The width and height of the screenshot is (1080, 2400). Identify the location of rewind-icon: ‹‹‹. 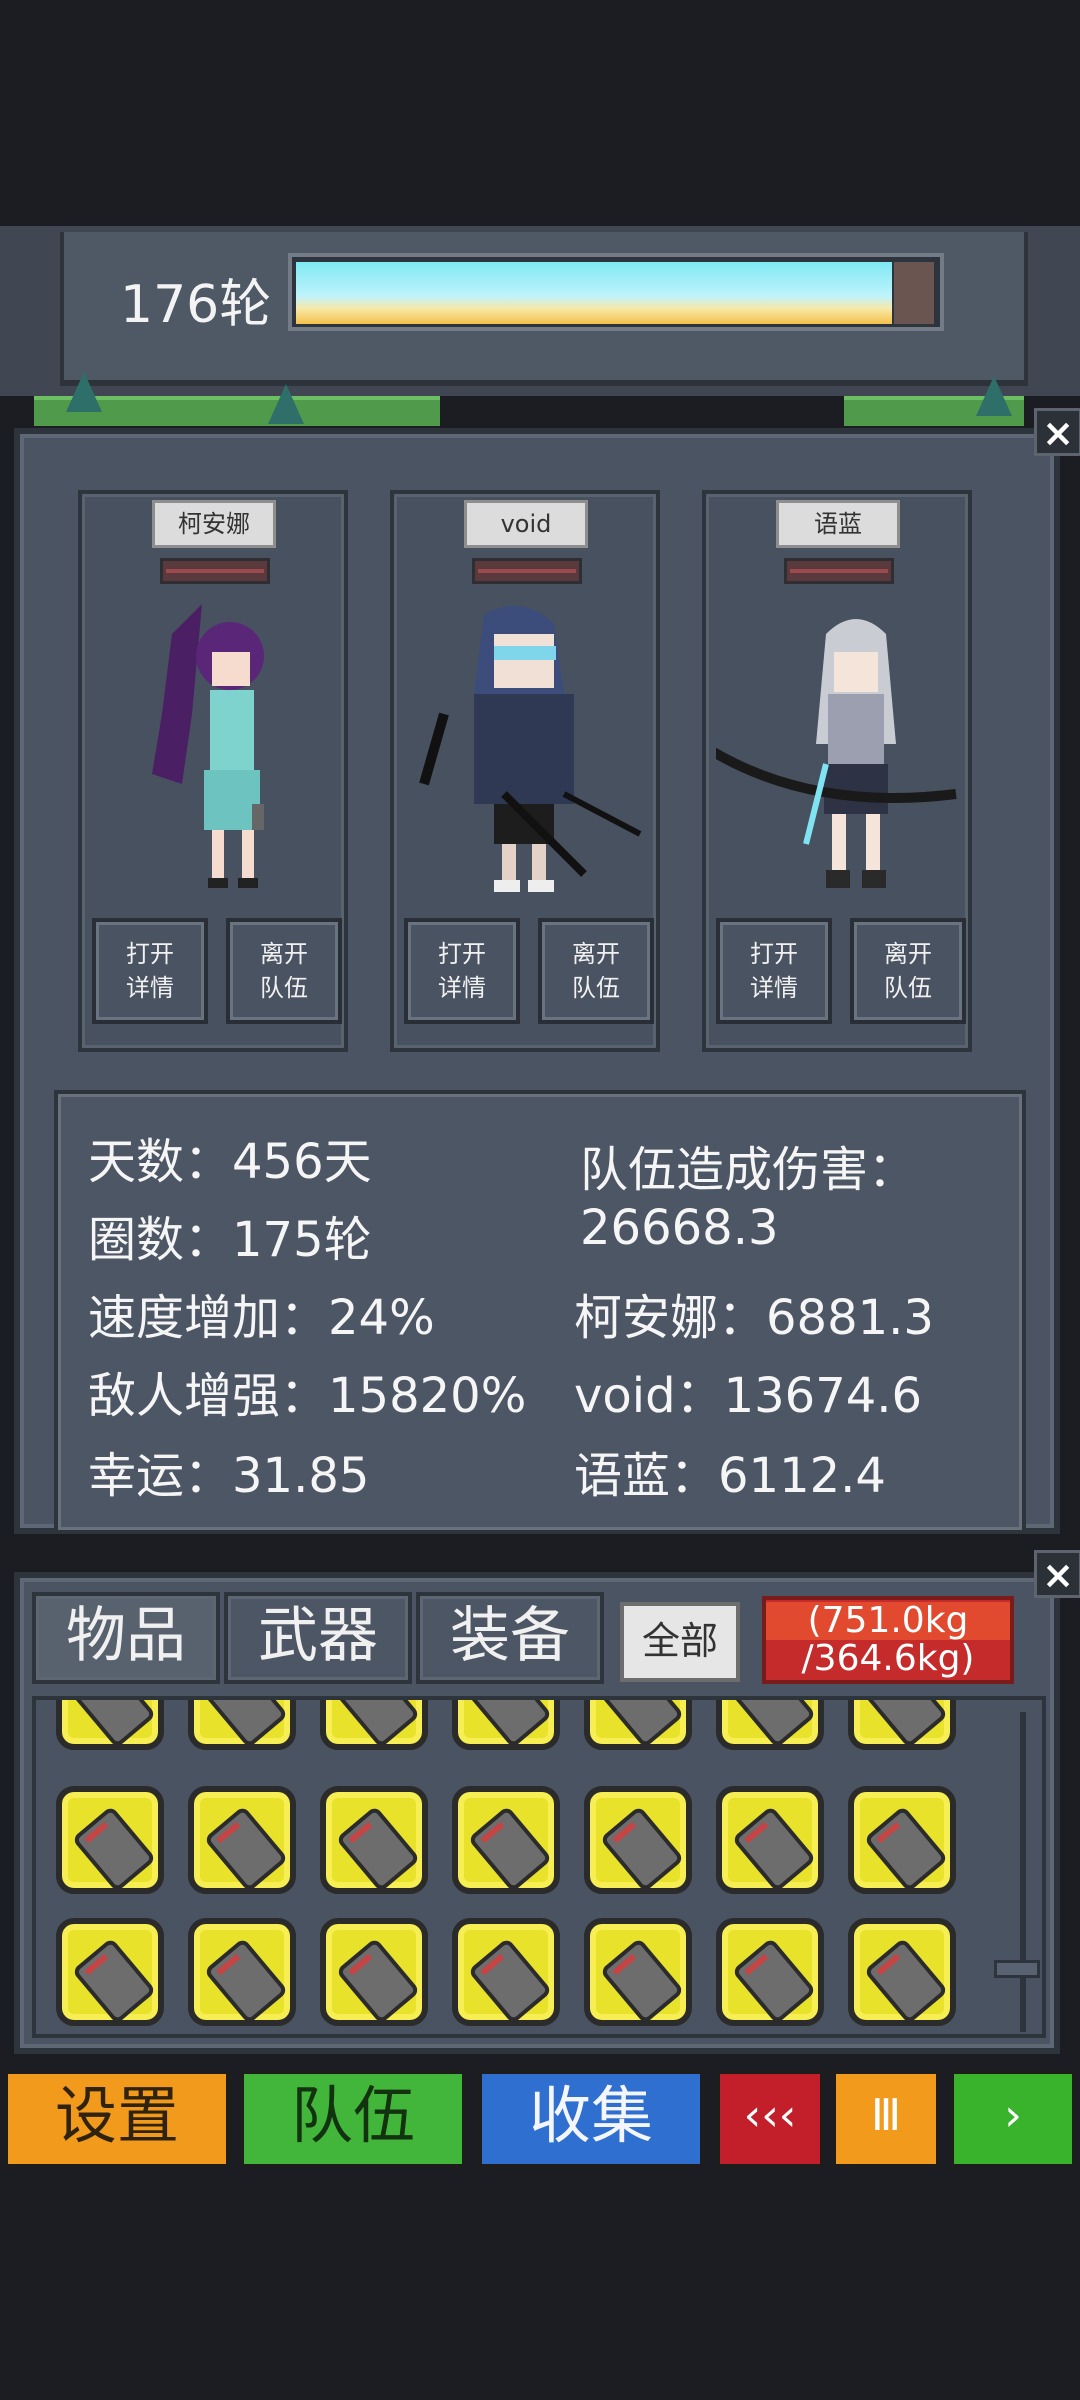
(770, 2119).